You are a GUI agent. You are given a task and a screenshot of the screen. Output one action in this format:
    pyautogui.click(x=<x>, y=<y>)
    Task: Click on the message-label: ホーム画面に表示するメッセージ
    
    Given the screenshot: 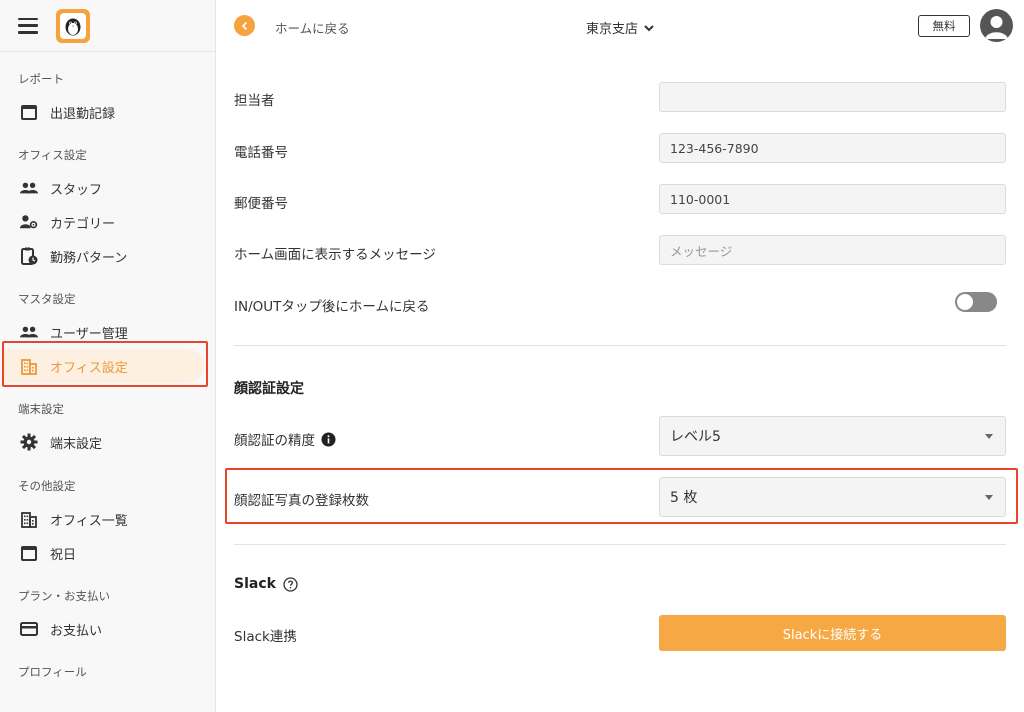 What is the action you would take?
    pyautogui.click(x=335, y=255)
    